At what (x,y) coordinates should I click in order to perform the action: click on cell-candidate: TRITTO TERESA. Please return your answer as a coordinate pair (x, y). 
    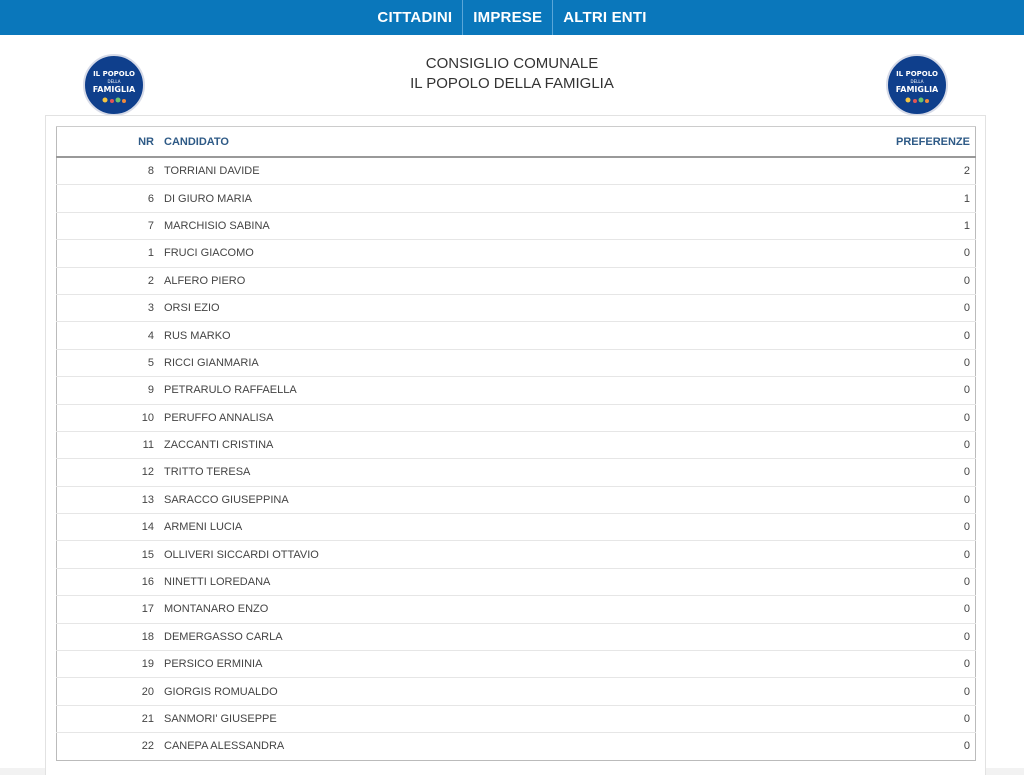
    Looking at the image, I should click on (431, 472).